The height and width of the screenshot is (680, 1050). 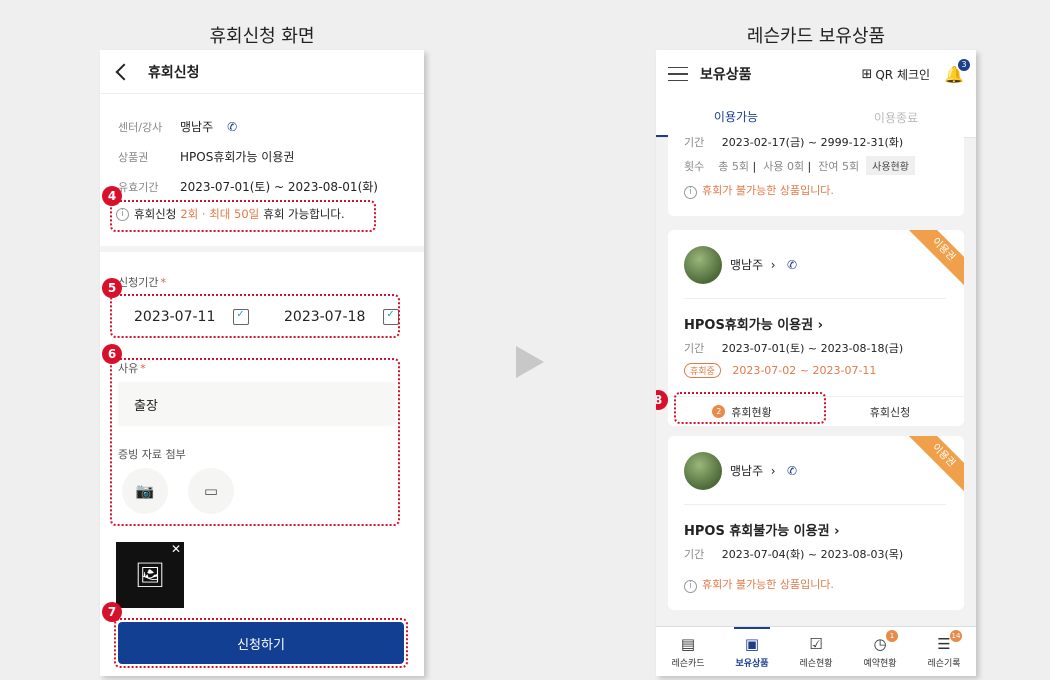 I want to click on back-arrow-icon, so click(x=124, y=71).